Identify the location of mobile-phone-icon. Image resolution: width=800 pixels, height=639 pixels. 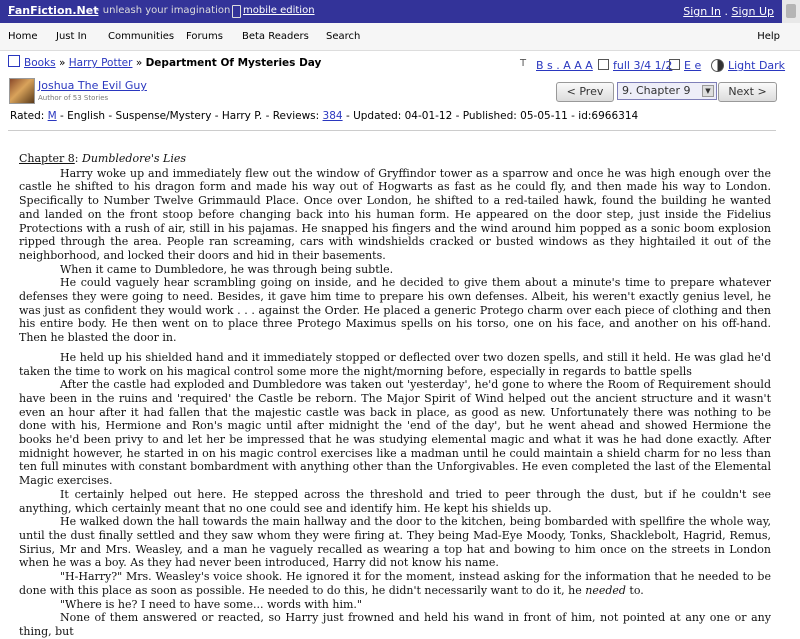
(236, 11).